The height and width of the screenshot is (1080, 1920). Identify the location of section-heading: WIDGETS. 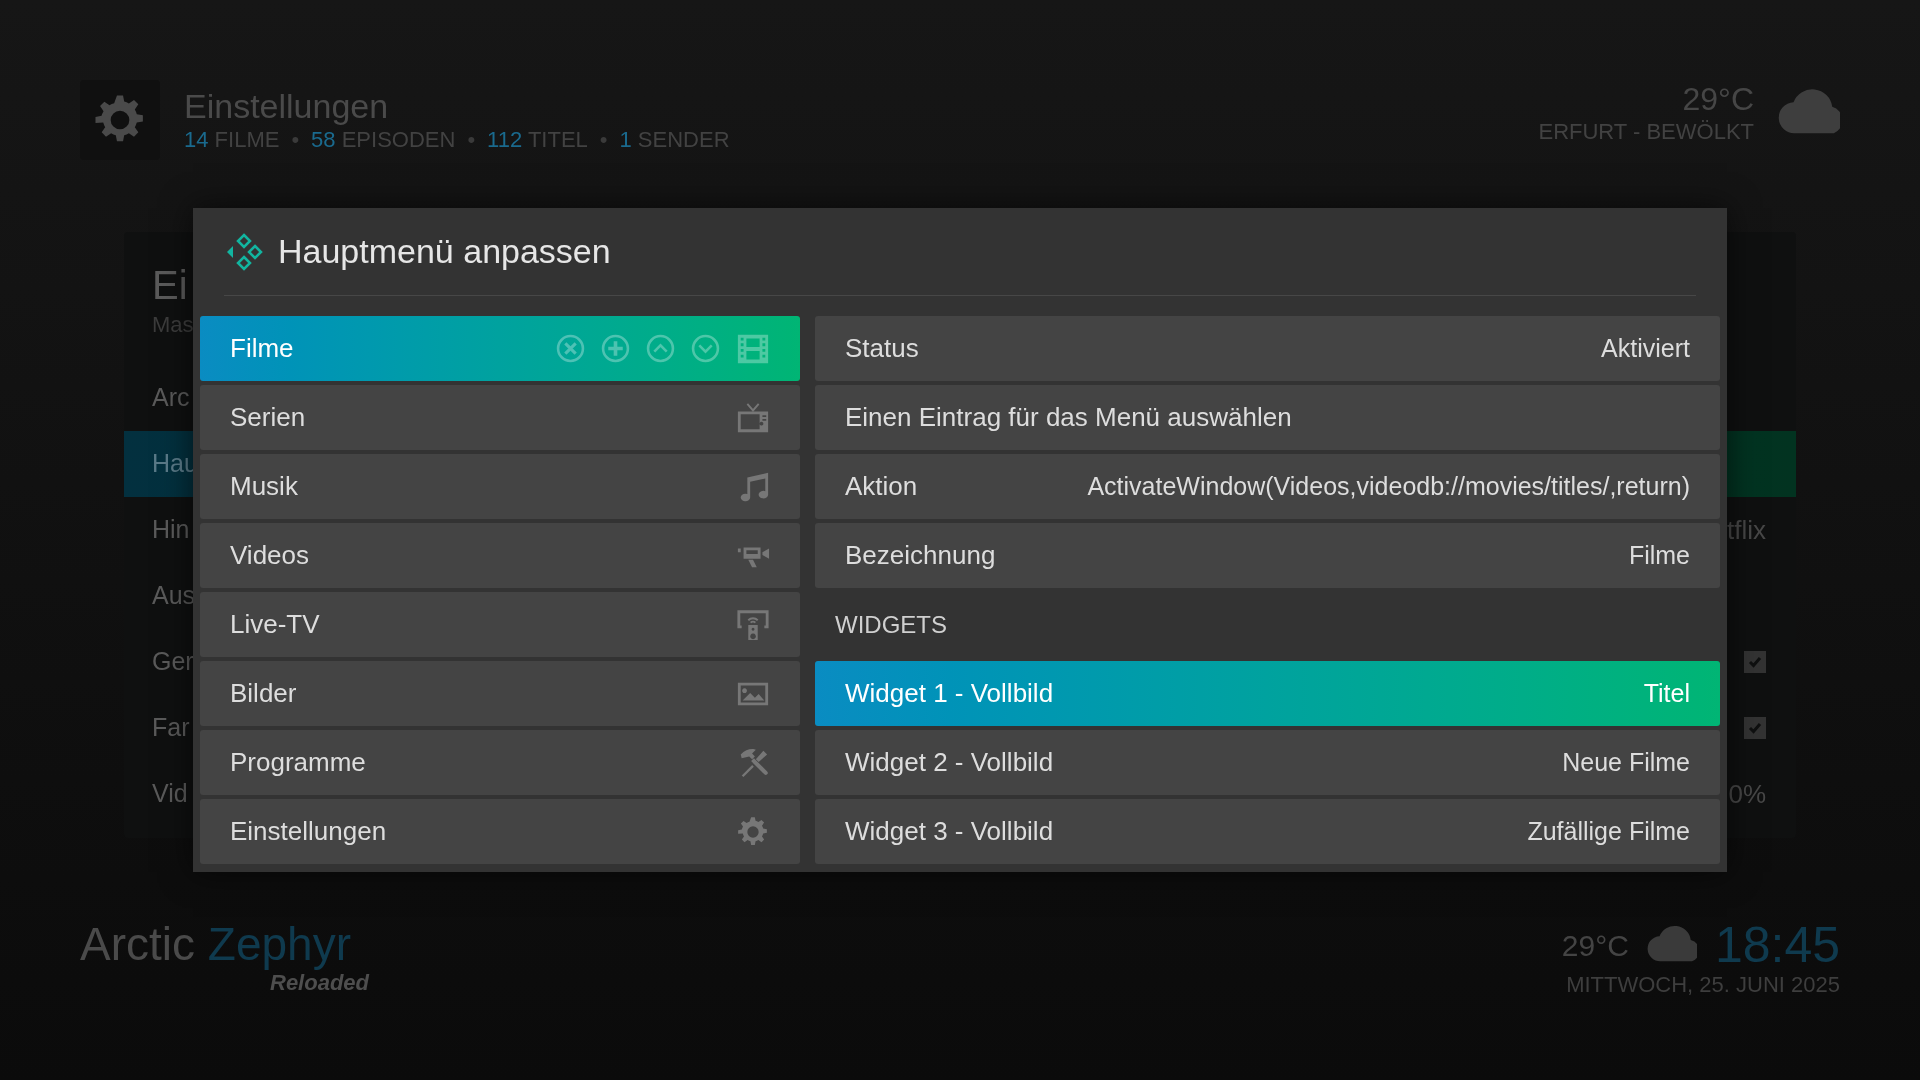
(891, 624).